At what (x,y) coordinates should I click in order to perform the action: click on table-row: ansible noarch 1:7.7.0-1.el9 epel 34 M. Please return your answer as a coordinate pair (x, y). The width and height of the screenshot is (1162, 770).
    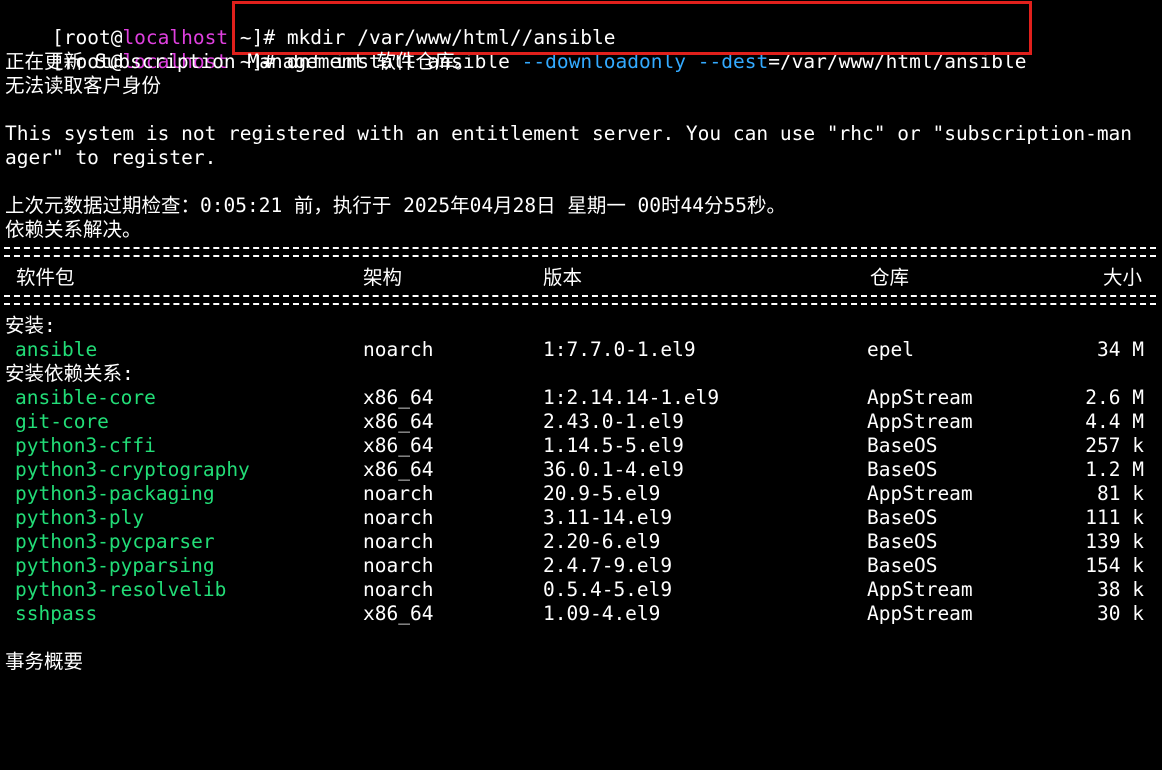
    Looking at the image, I should click on (581, 350).